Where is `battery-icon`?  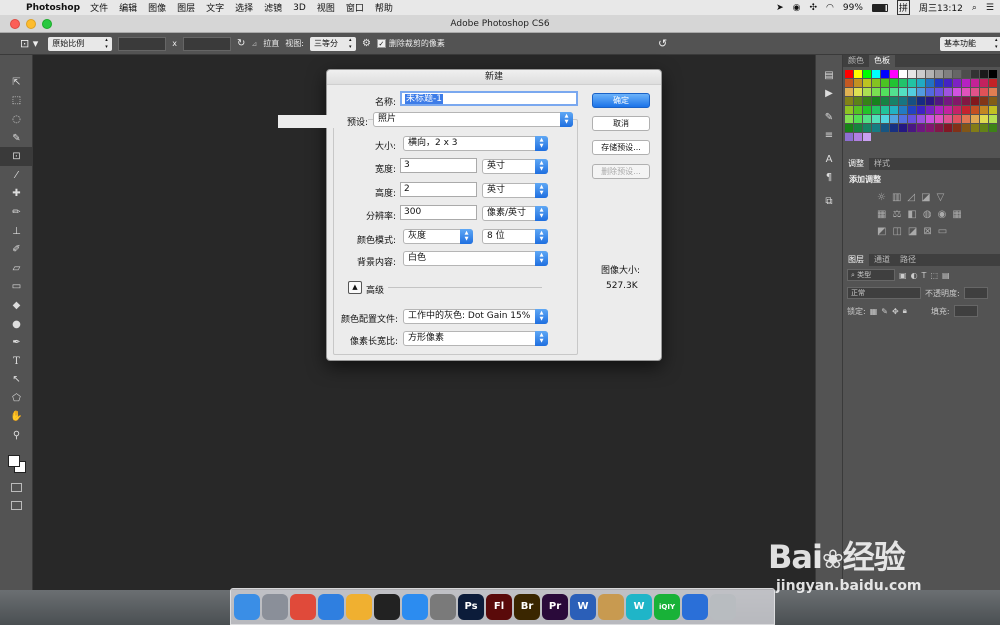 battery-icon is located at coordinates (879, 7).